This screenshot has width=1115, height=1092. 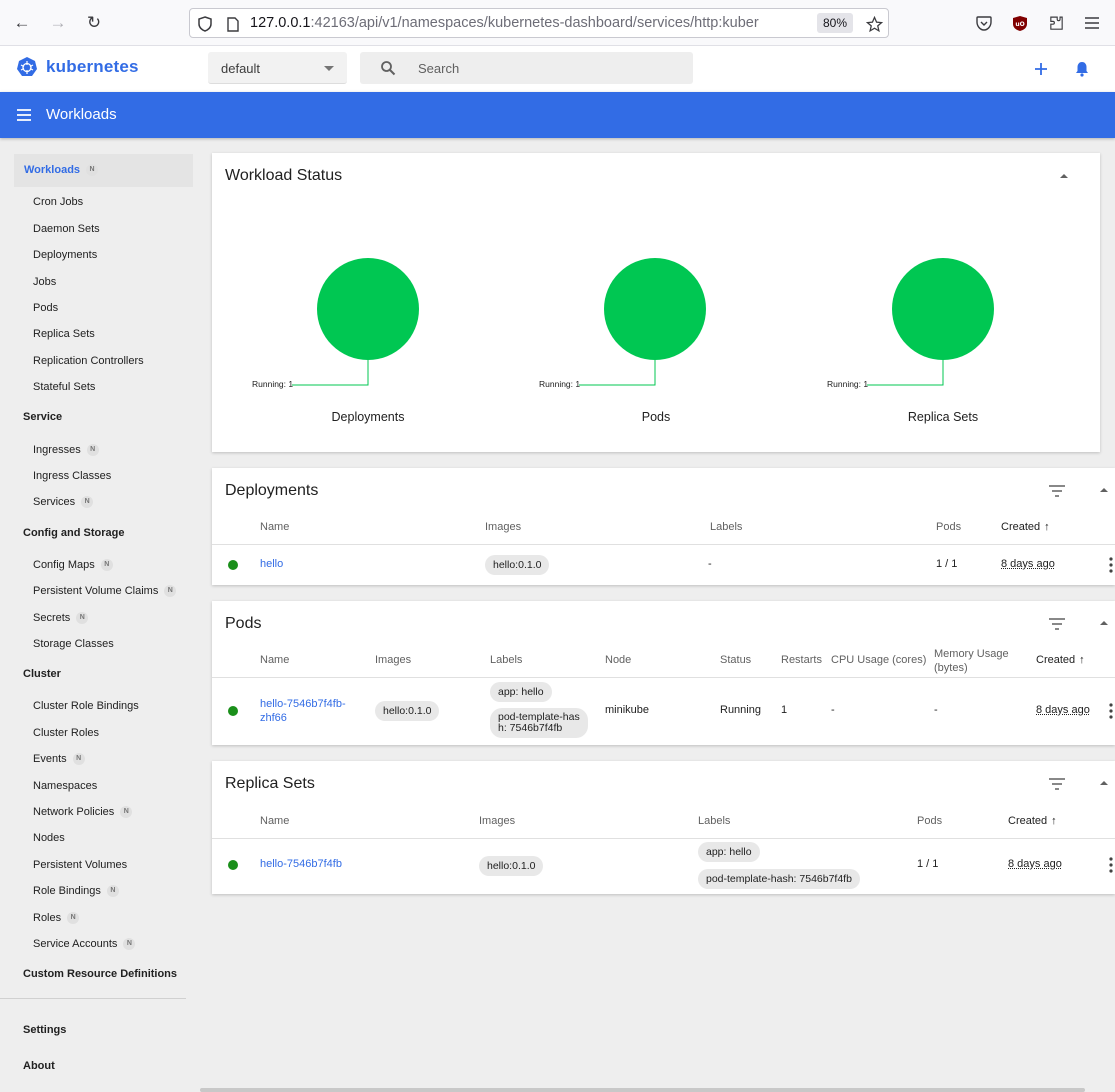 What do you see at coordinates (49, 838) in the screenshot?
I see `sidebar-item-nodes: Nodes` at bounding box center [49, 838].